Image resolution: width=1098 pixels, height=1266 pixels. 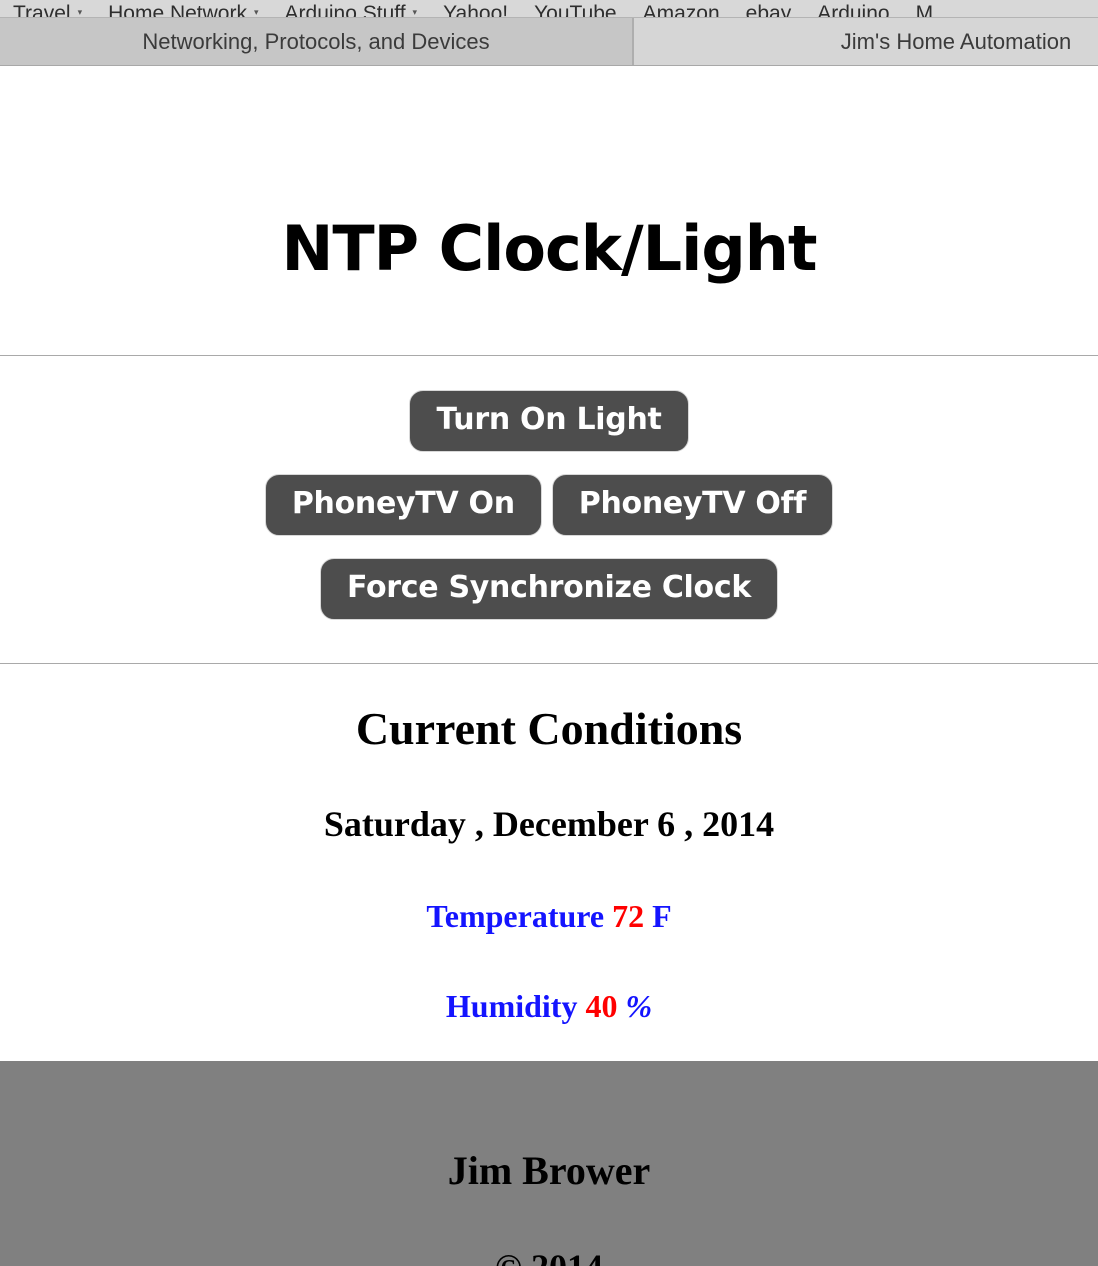 I want to click on button-row-1: Turn On Light, so click(x=549, y=421).